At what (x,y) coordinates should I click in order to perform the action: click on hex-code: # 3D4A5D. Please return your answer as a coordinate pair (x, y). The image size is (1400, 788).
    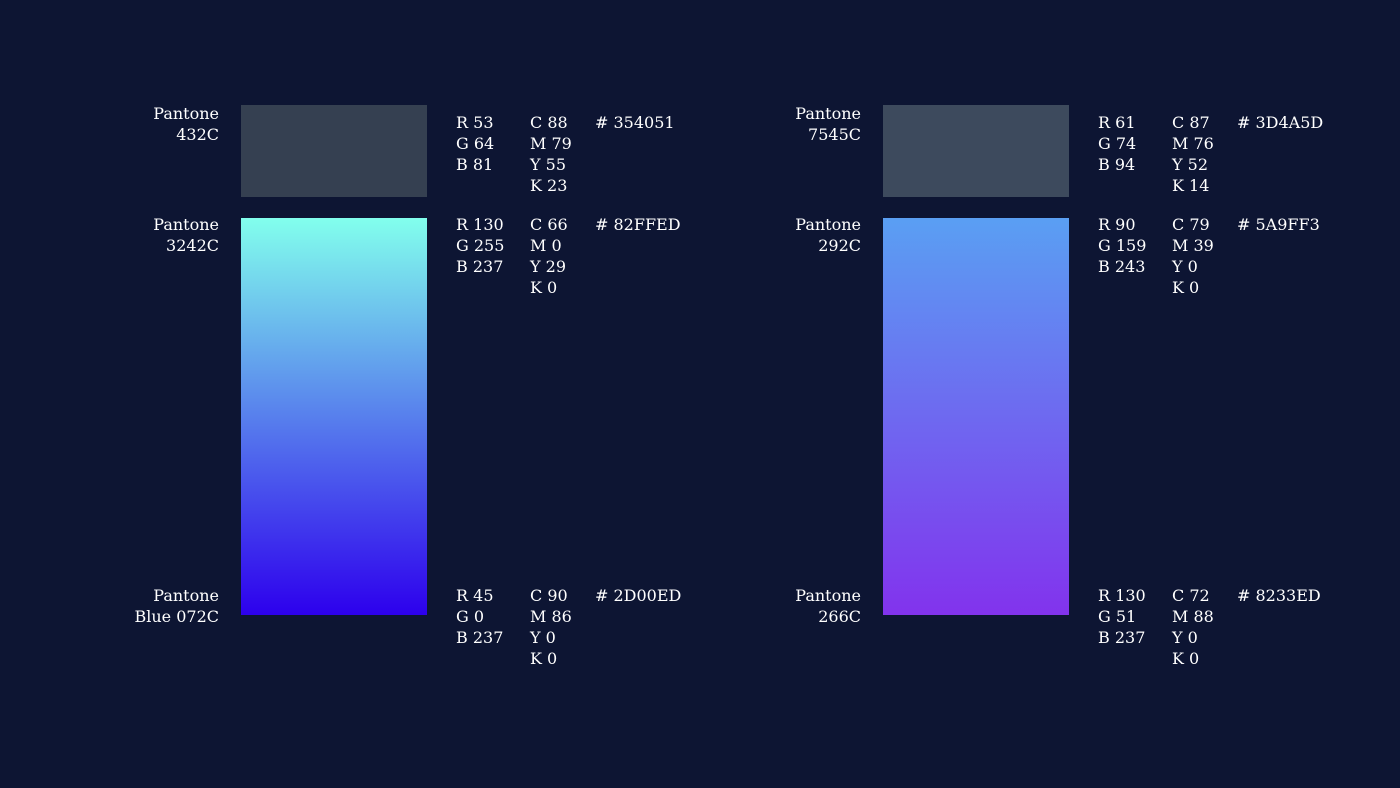
    Looking at the image, I should click on (1280, 122).